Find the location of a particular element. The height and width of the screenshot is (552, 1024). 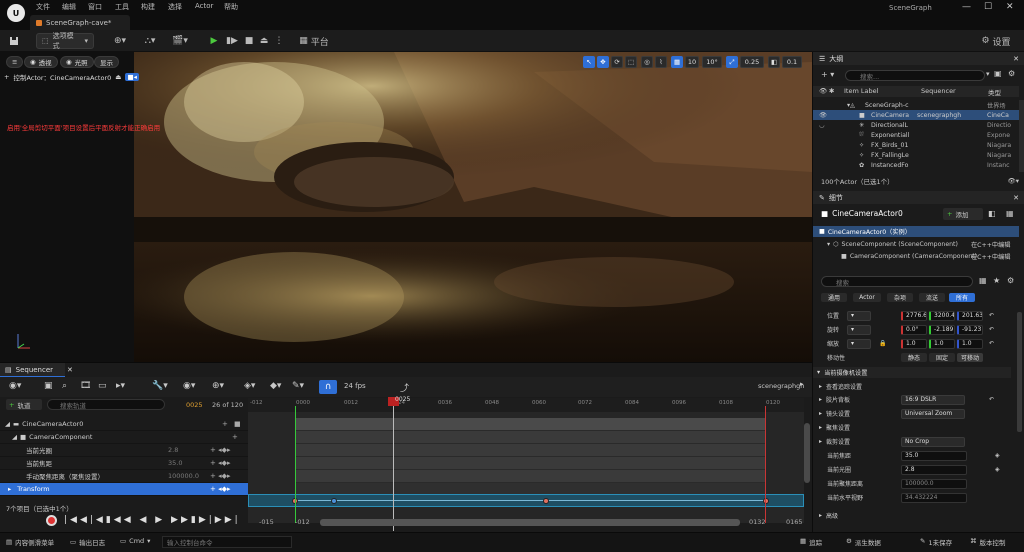

view-options-icon: ◉▾ is located at coordinates (189, 386).